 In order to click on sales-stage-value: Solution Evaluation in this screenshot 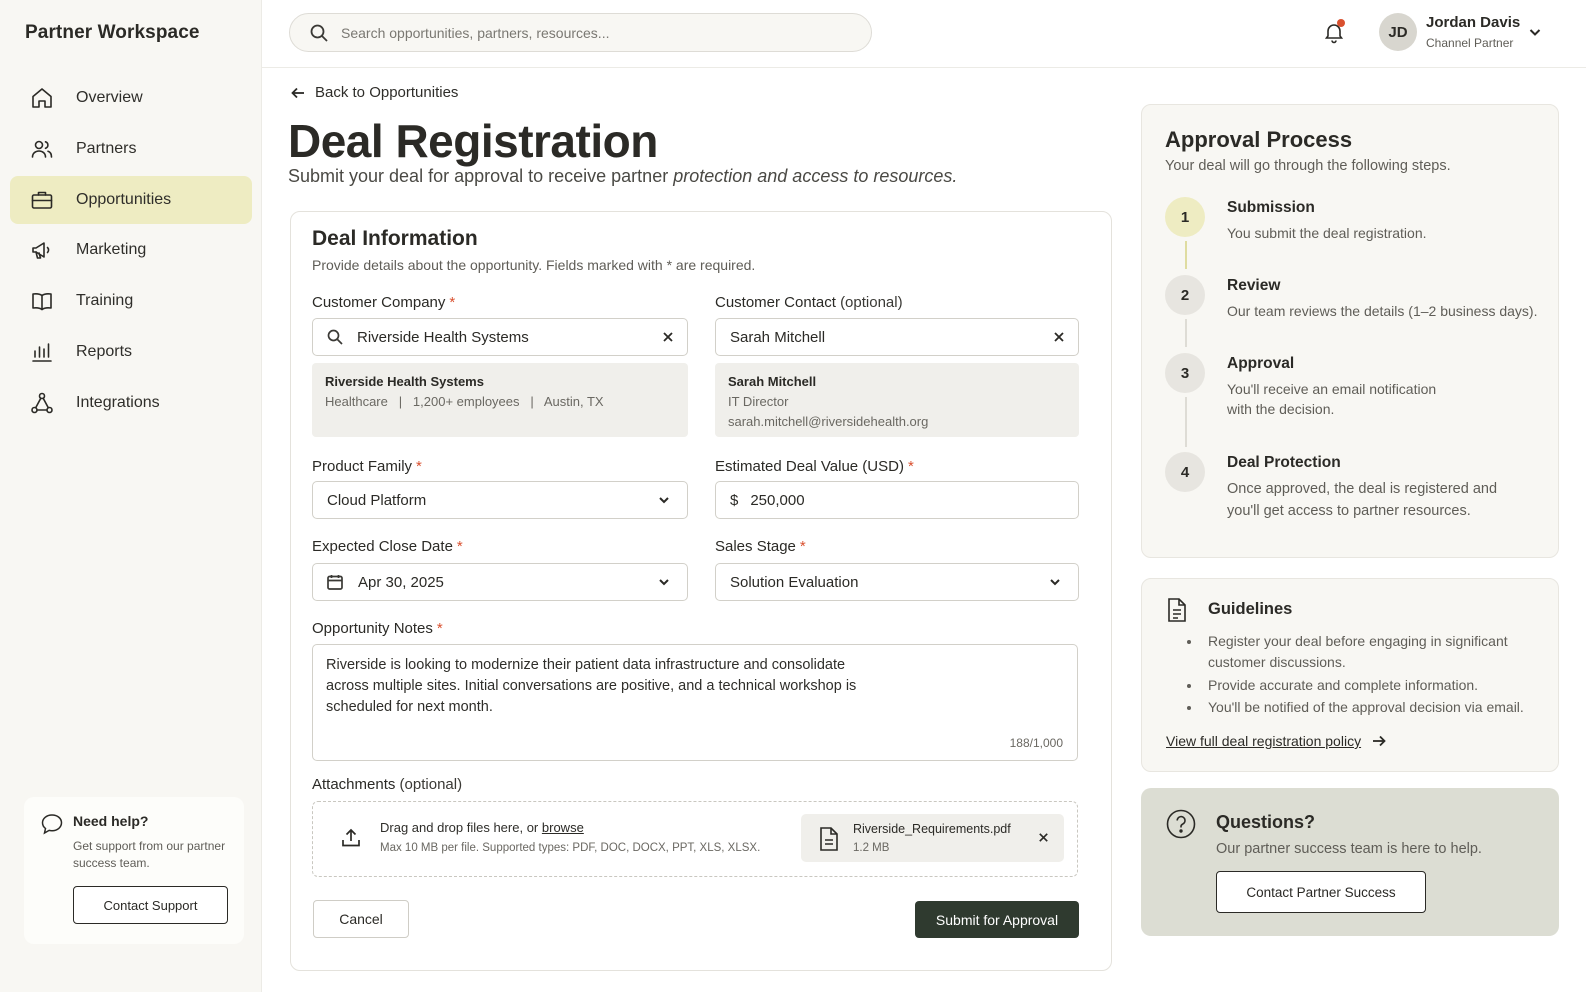, I will do `click(794, 582)`.